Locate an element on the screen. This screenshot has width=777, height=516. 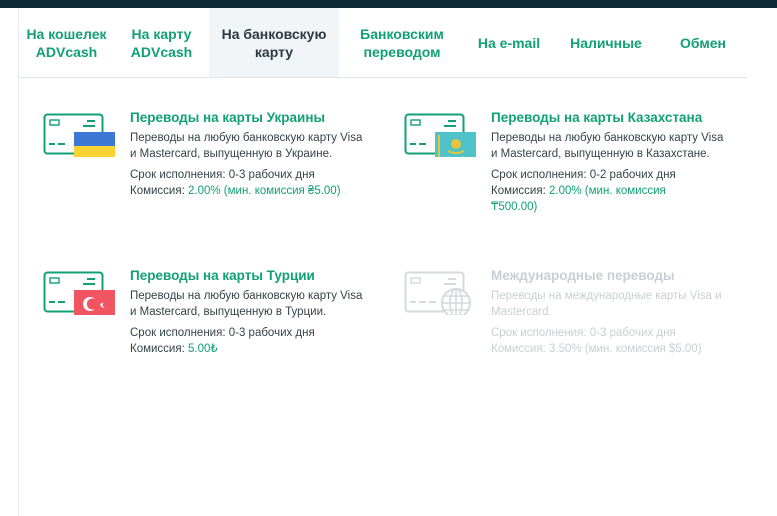
tab-bank-transfer: Банковским переводом is located at coordinates (402, 42).